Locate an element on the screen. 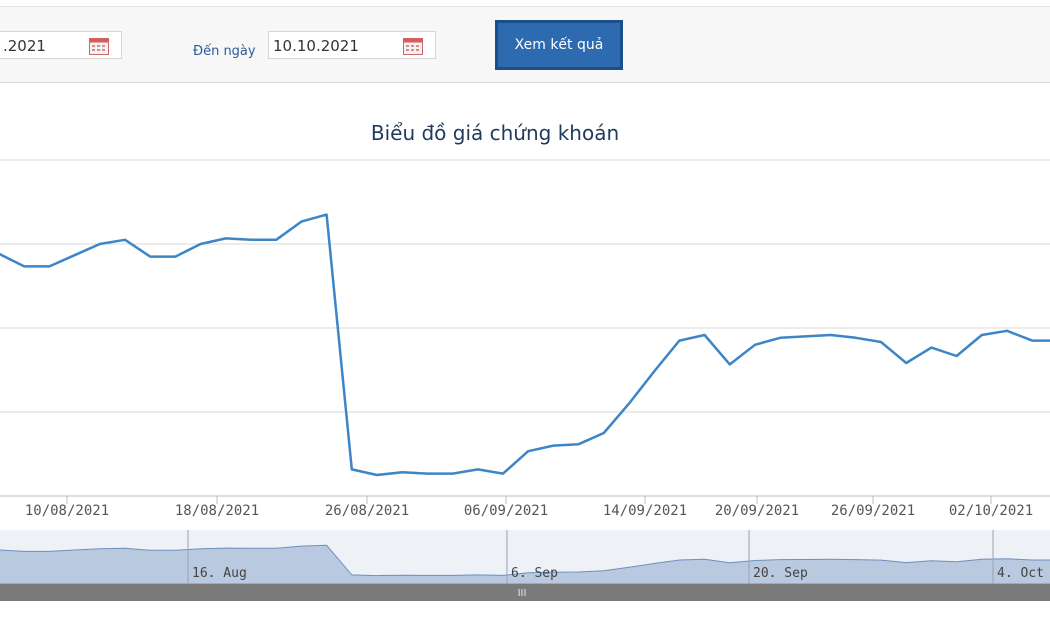 The height and width of the screenshot is (630, 1050). navigator-tick-label: 20. Sep is located at coordinates (780, 573).